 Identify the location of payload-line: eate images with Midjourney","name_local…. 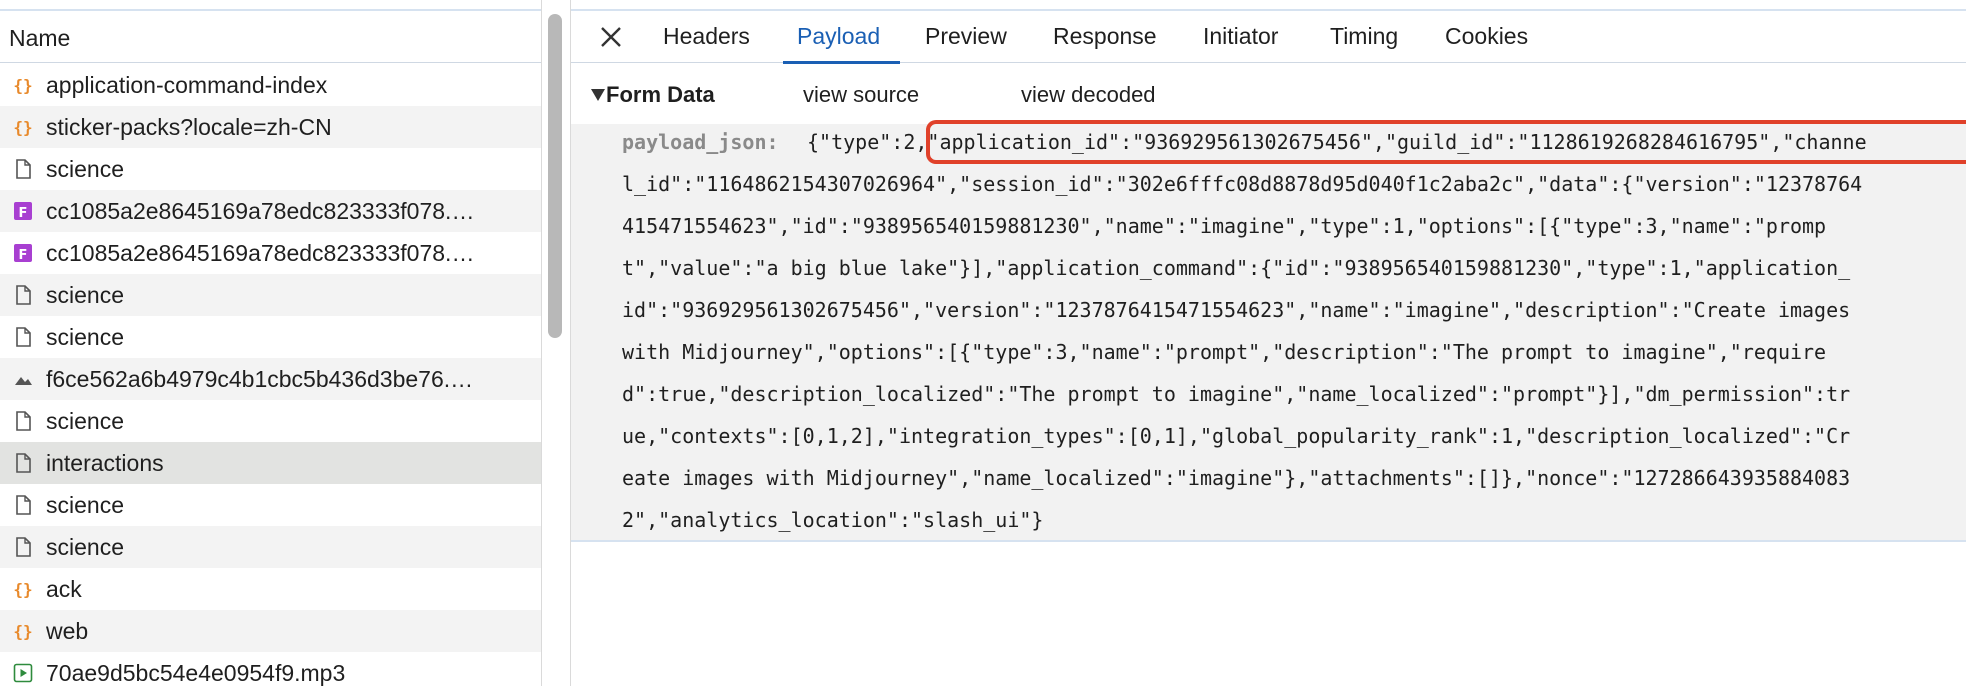
(1236, 478).